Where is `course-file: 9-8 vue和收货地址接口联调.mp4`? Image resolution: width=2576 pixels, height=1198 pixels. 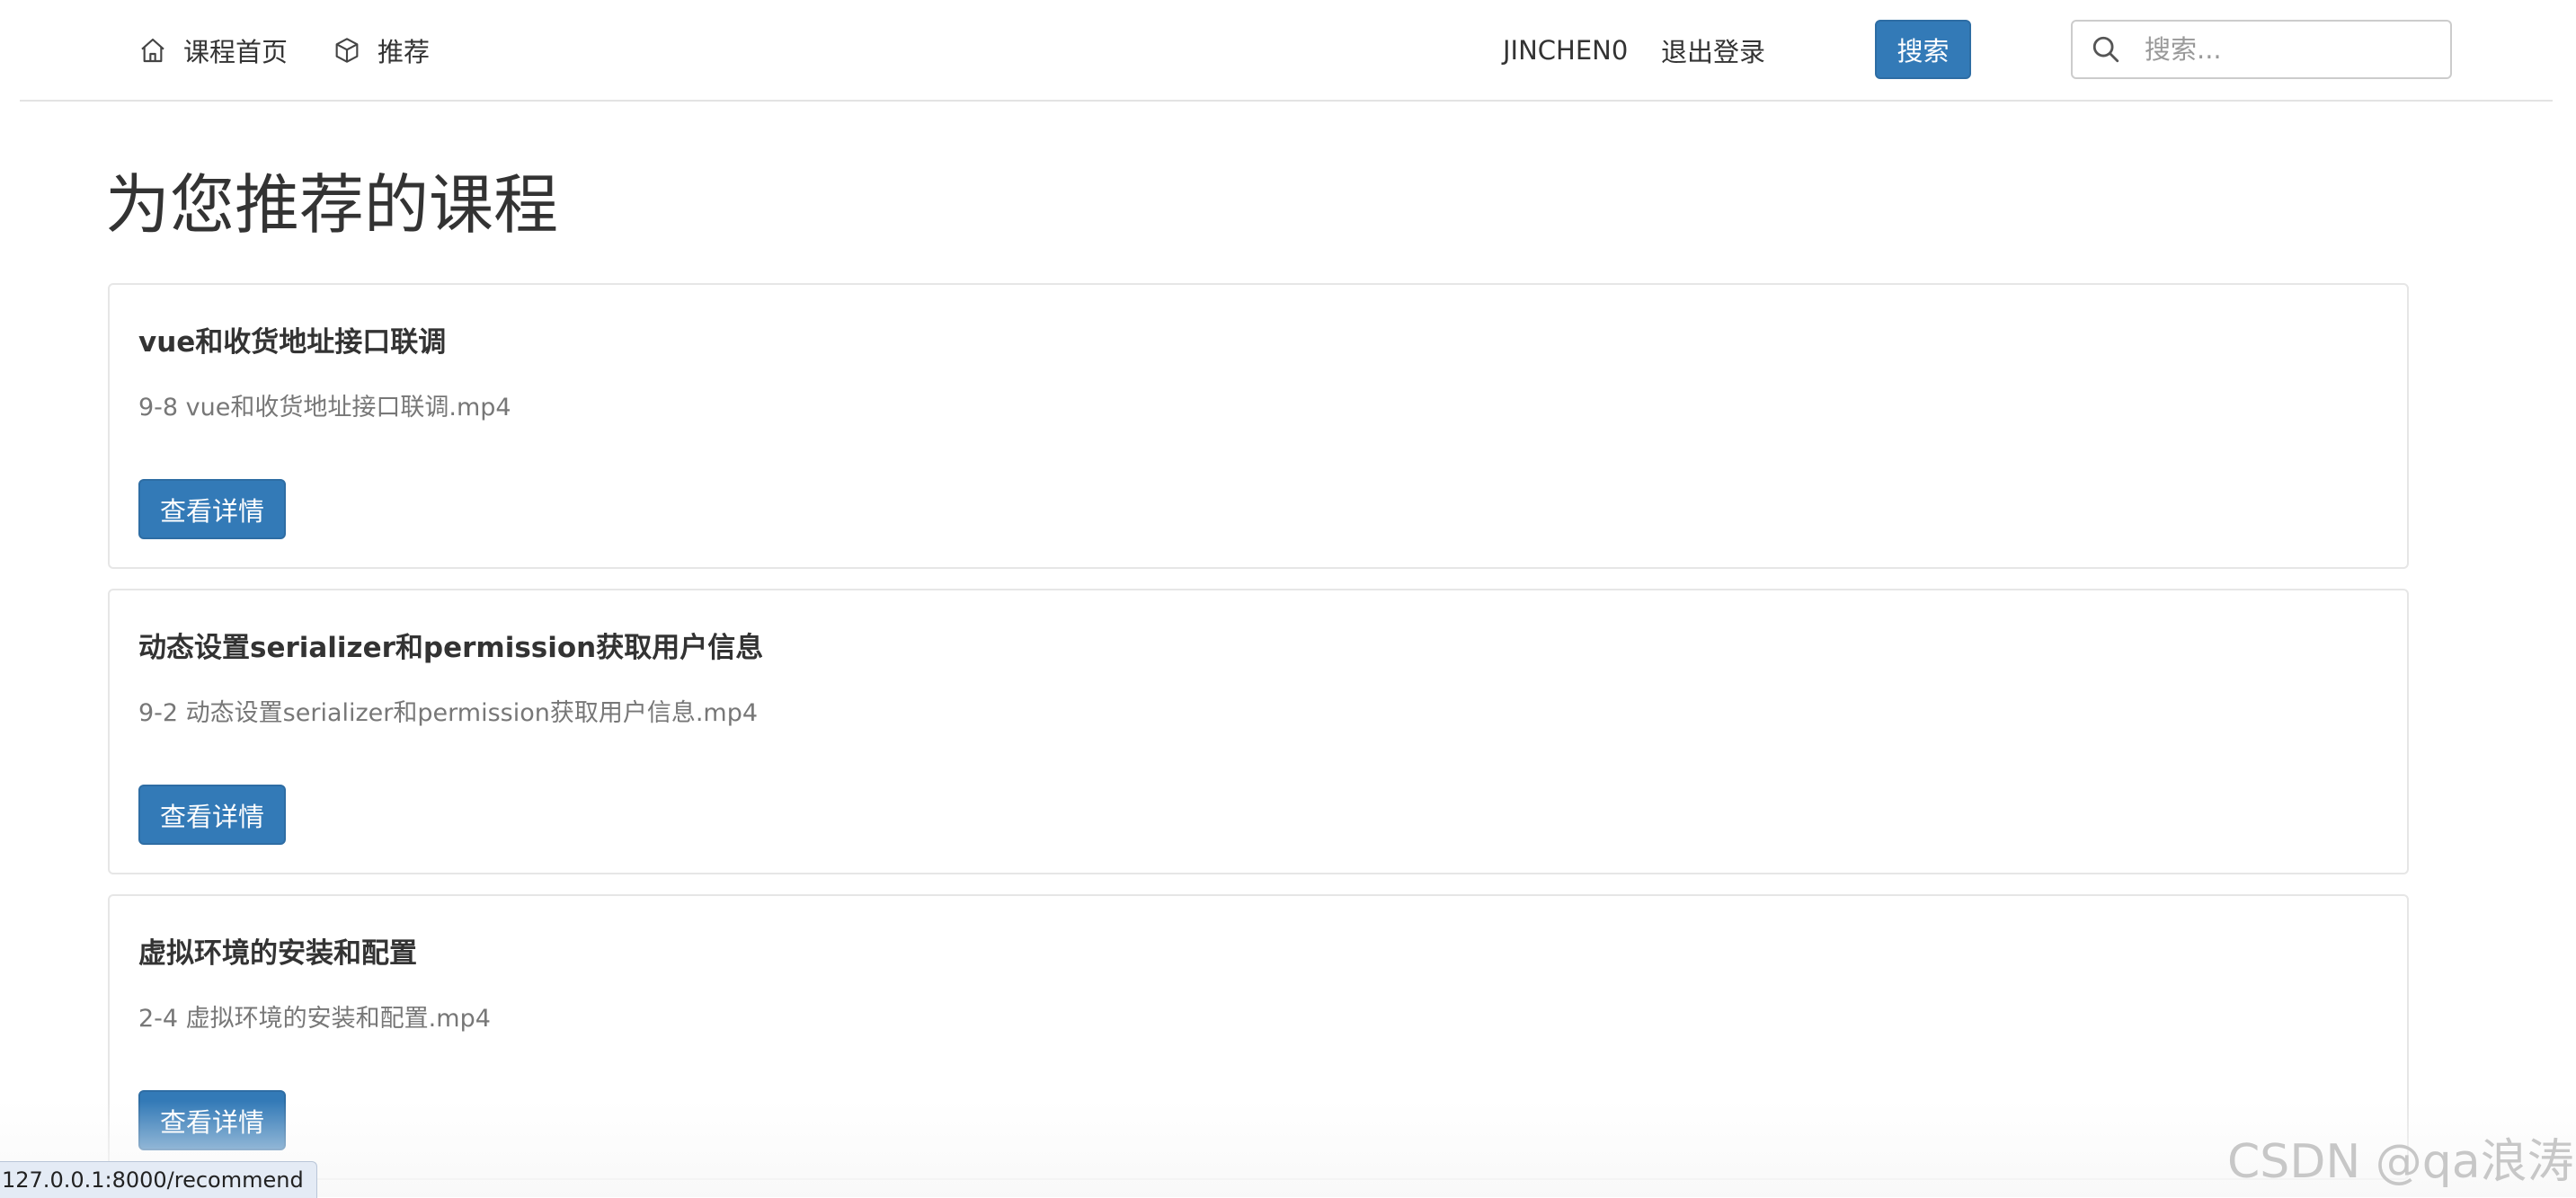 course-file: 9-8 vue和收货地址接口联调.mp4 is located at coordinates (324, 408).